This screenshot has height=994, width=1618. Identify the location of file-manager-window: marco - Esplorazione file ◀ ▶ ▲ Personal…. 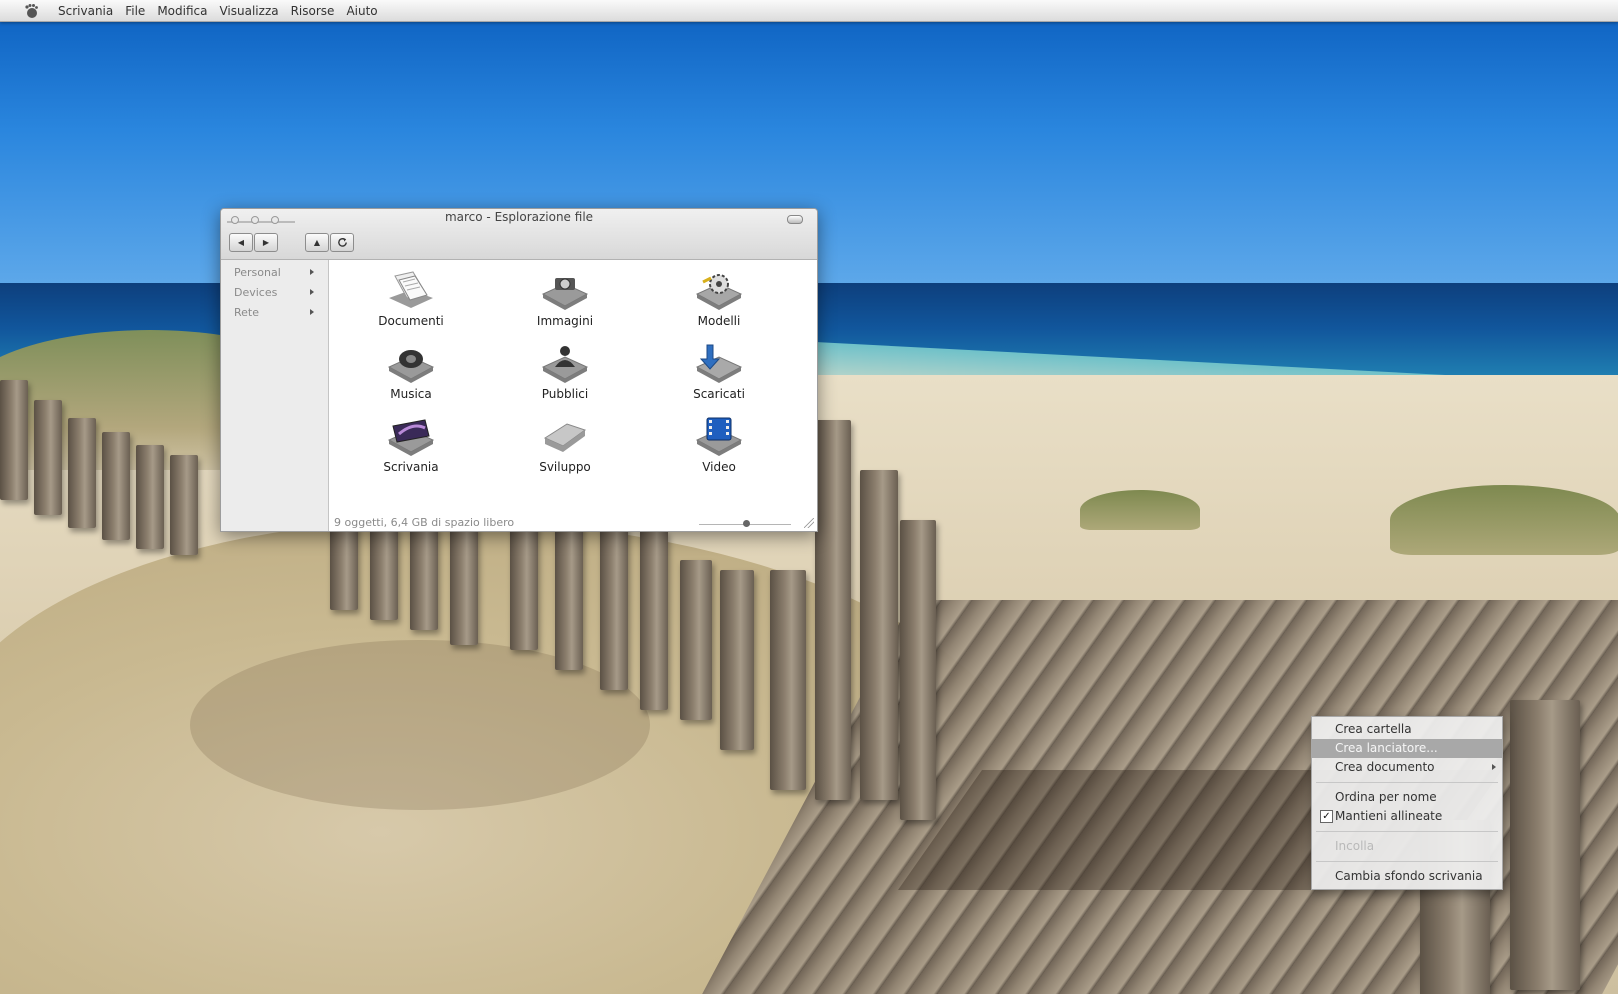
(519, 370).